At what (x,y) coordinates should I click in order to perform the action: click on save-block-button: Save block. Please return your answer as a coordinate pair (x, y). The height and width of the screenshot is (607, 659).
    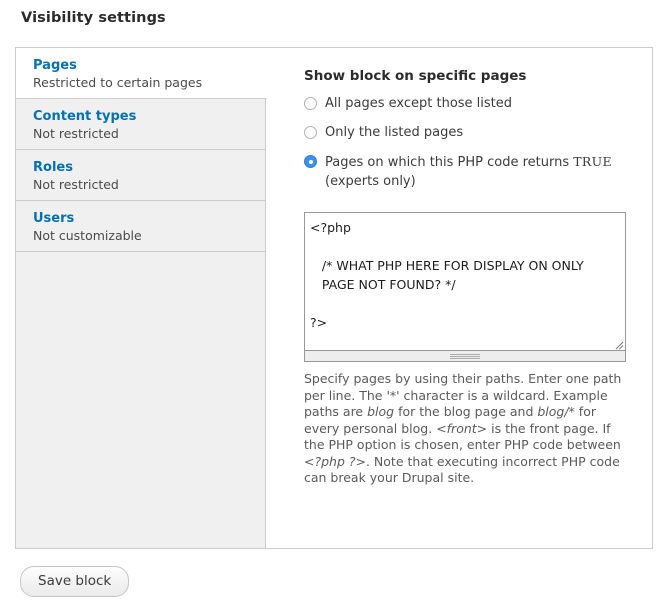
    Looking at the image, I should click on (75, 581).